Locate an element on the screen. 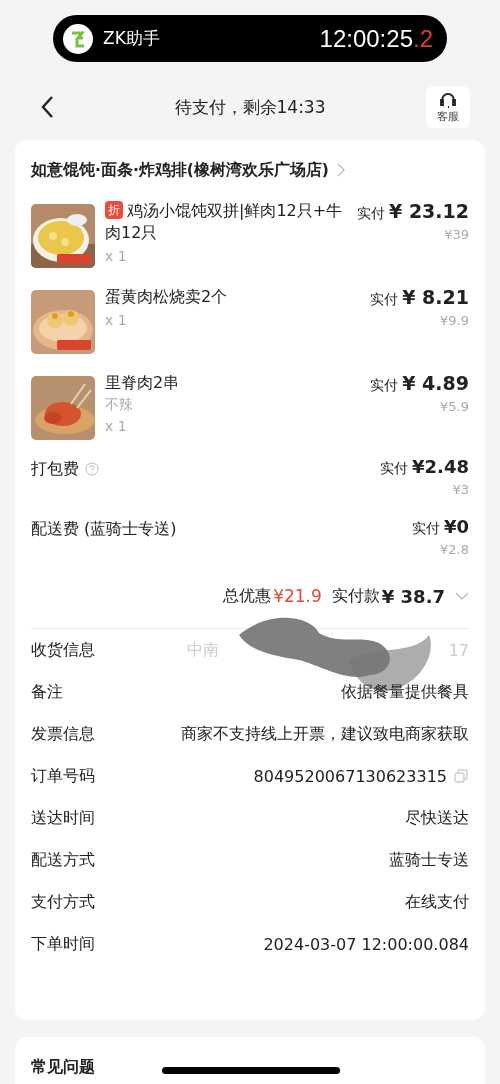 The height and width of the screenshot is (1084, 500). discount-label: 总优惠 is located at coordinates (247, 596).